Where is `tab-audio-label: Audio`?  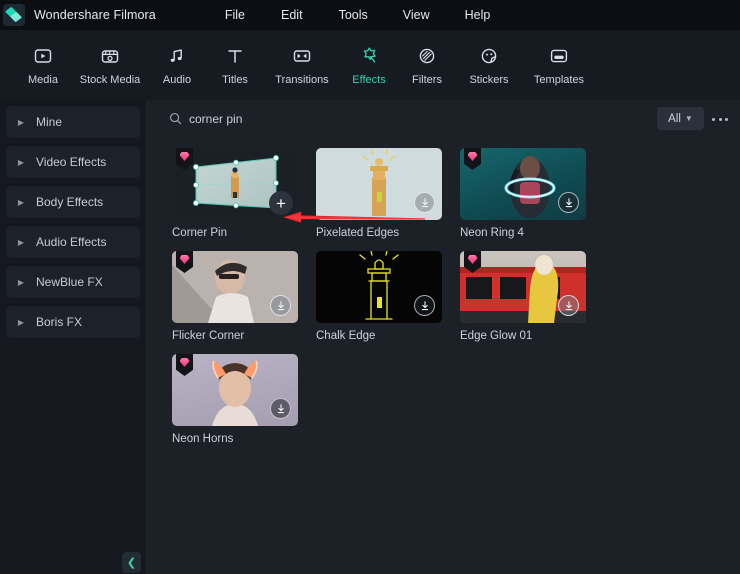
tab-audio-label: Audio is located at coordinates (177, 80).